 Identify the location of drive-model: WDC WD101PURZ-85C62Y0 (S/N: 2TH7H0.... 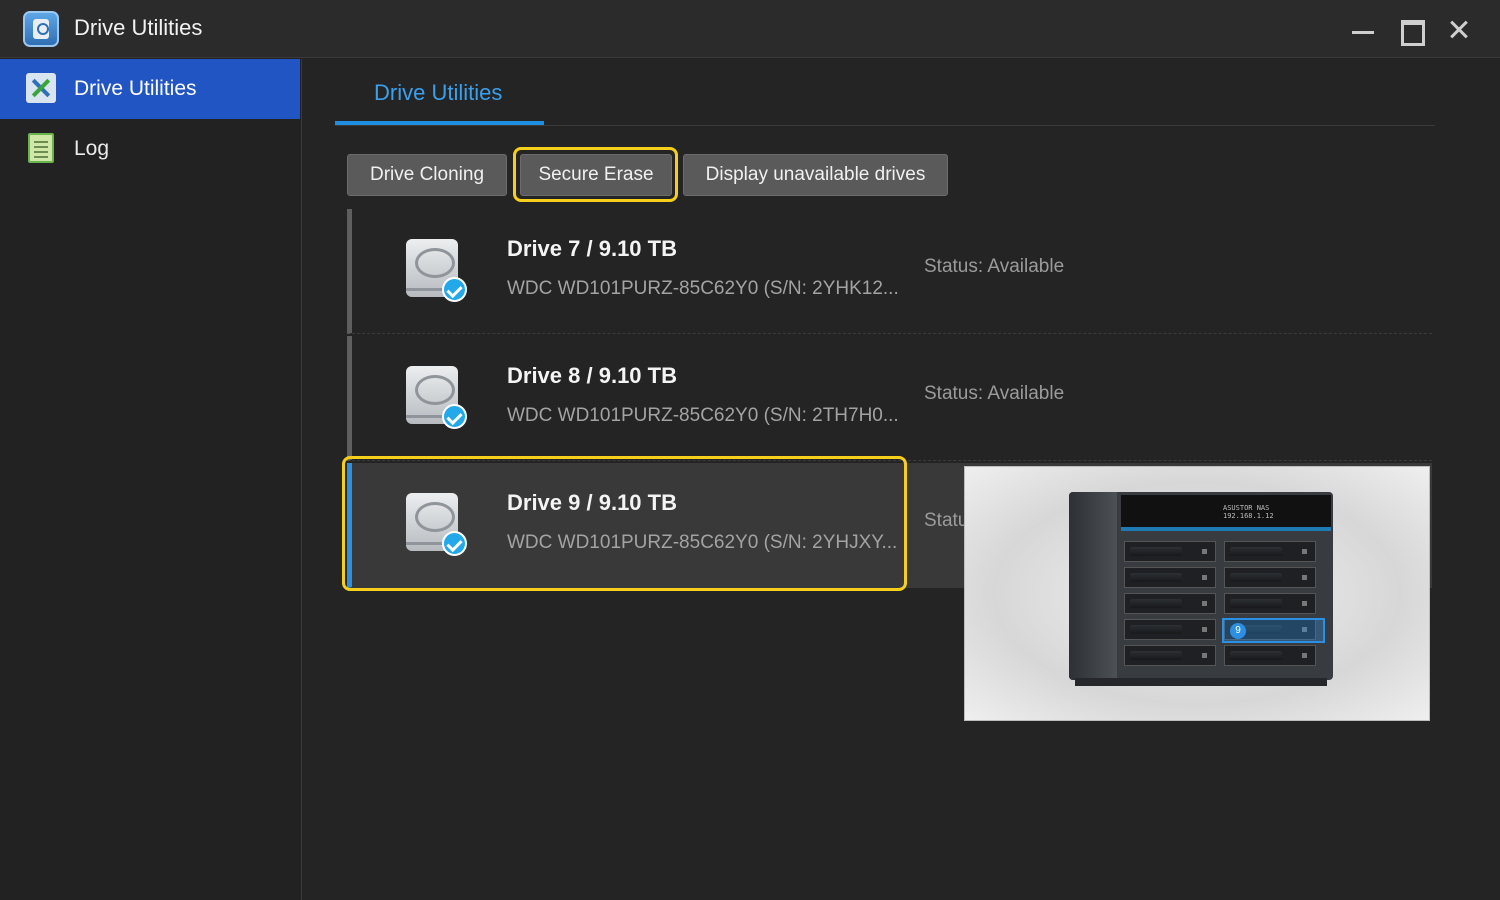
(703, 415).